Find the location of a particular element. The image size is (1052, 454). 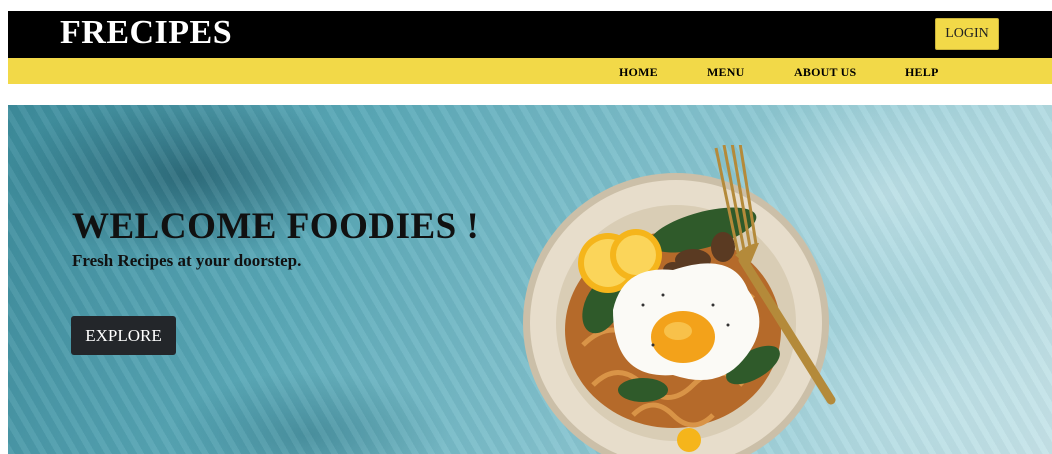

fried-egg is located at coordinates (686, 321).